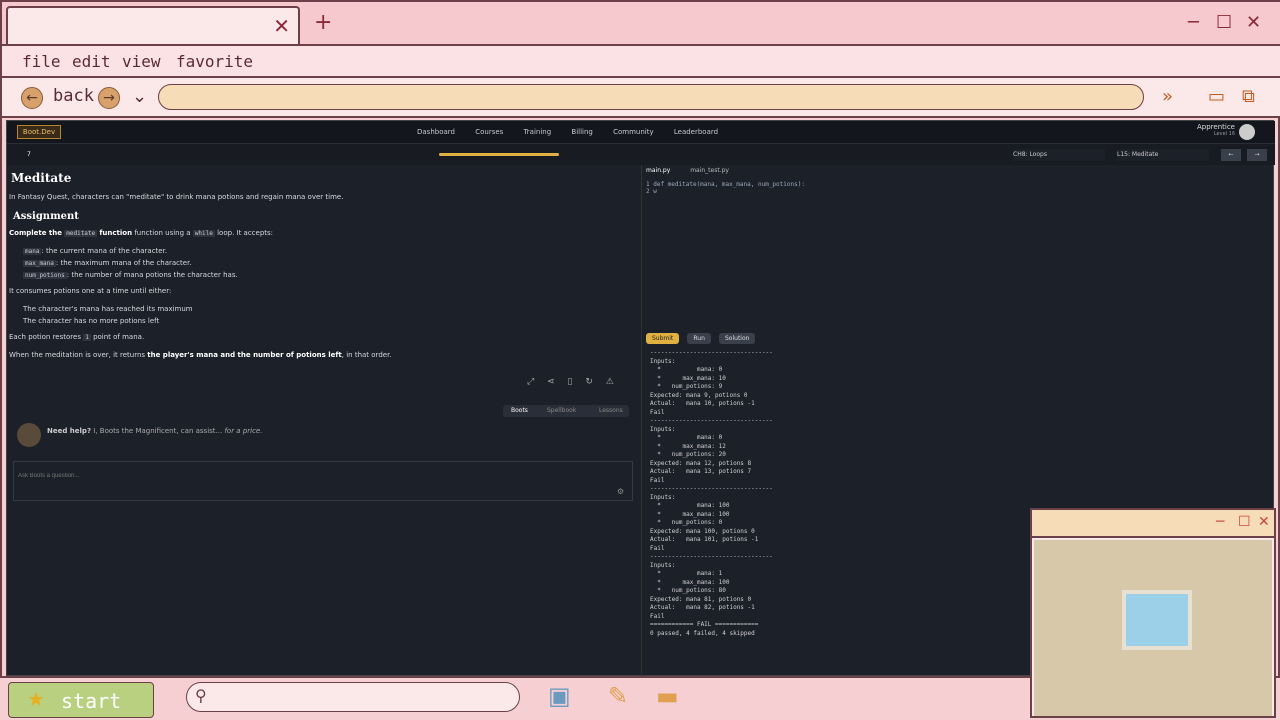 The image size is (1280, 720). I want to click on helper-tabs: Boots Spellbook Lessons, so click(566, 411).